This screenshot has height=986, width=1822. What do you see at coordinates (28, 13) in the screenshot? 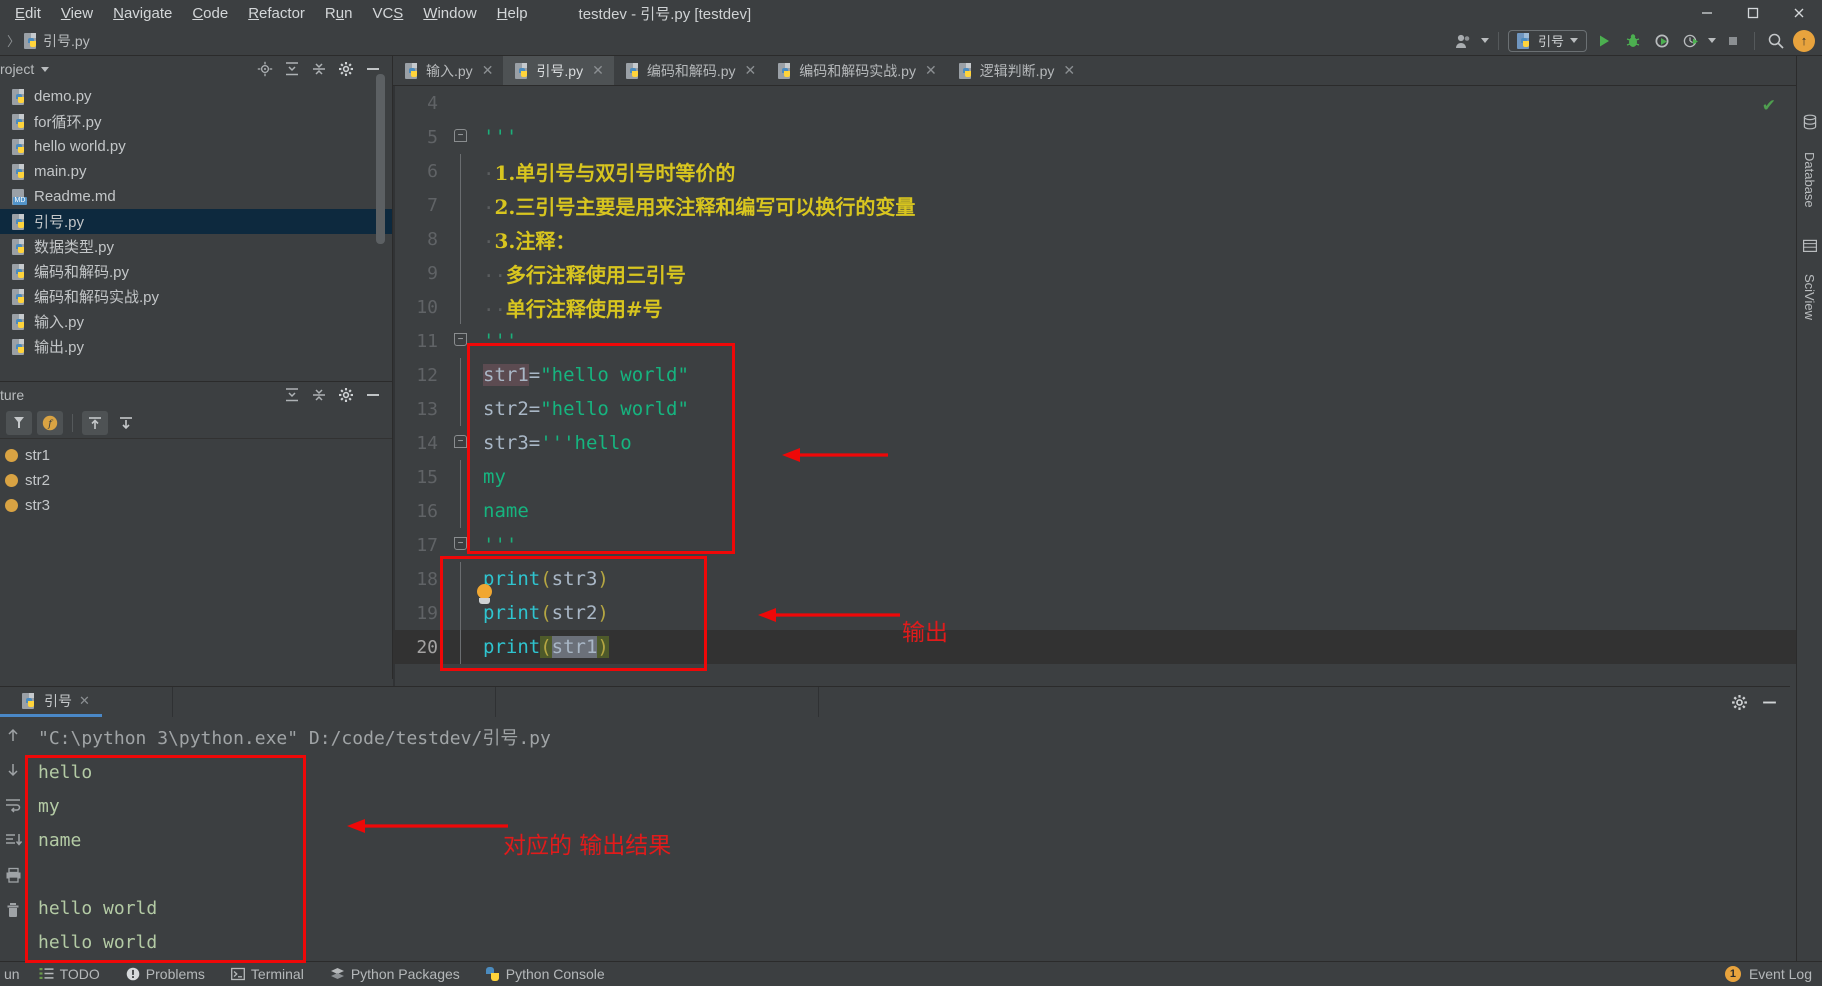
I see `menu-edit: Edit` at bounding box center [28, 13].